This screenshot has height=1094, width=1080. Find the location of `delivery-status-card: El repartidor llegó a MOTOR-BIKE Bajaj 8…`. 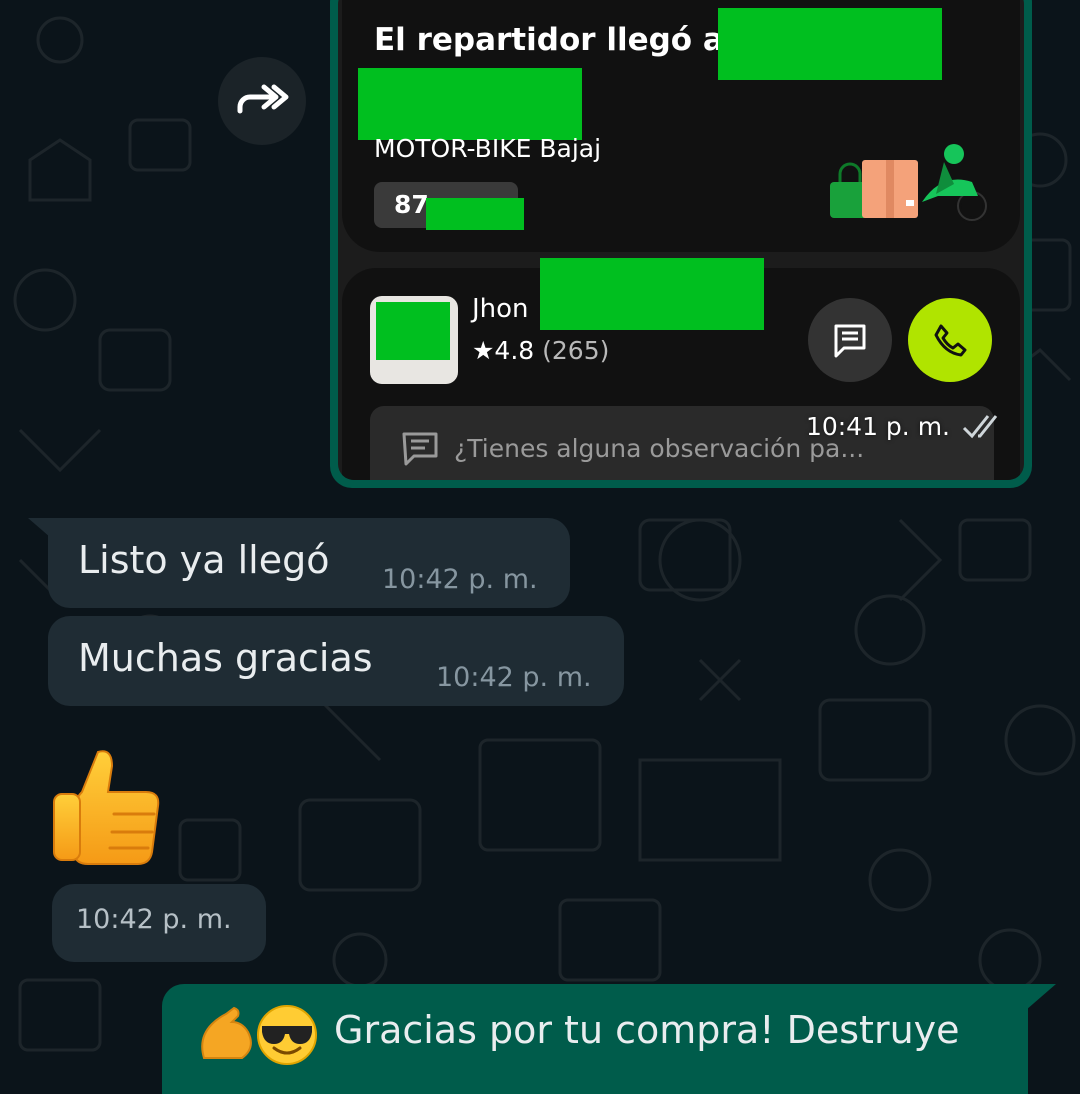

delivery-status-card: El repartidor llegó a MOTOR-BIKE Bajaj 8… is located at coordinates (681, 126).